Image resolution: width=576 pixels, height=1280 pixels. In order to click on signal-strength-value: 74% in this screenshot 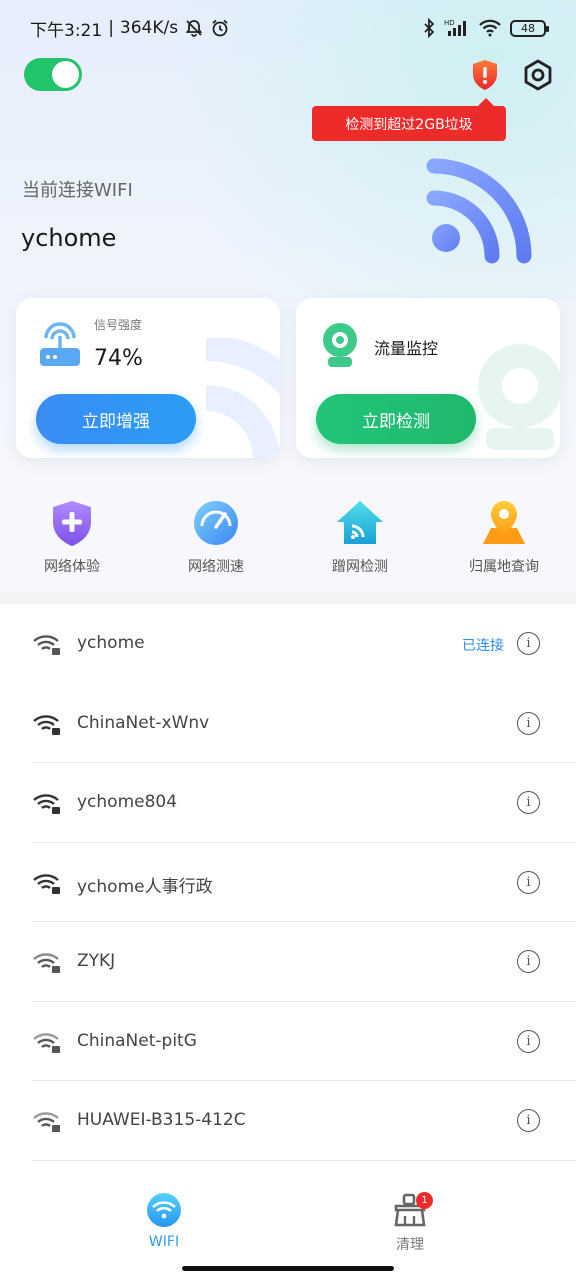, I will do `click(118, 358)`.